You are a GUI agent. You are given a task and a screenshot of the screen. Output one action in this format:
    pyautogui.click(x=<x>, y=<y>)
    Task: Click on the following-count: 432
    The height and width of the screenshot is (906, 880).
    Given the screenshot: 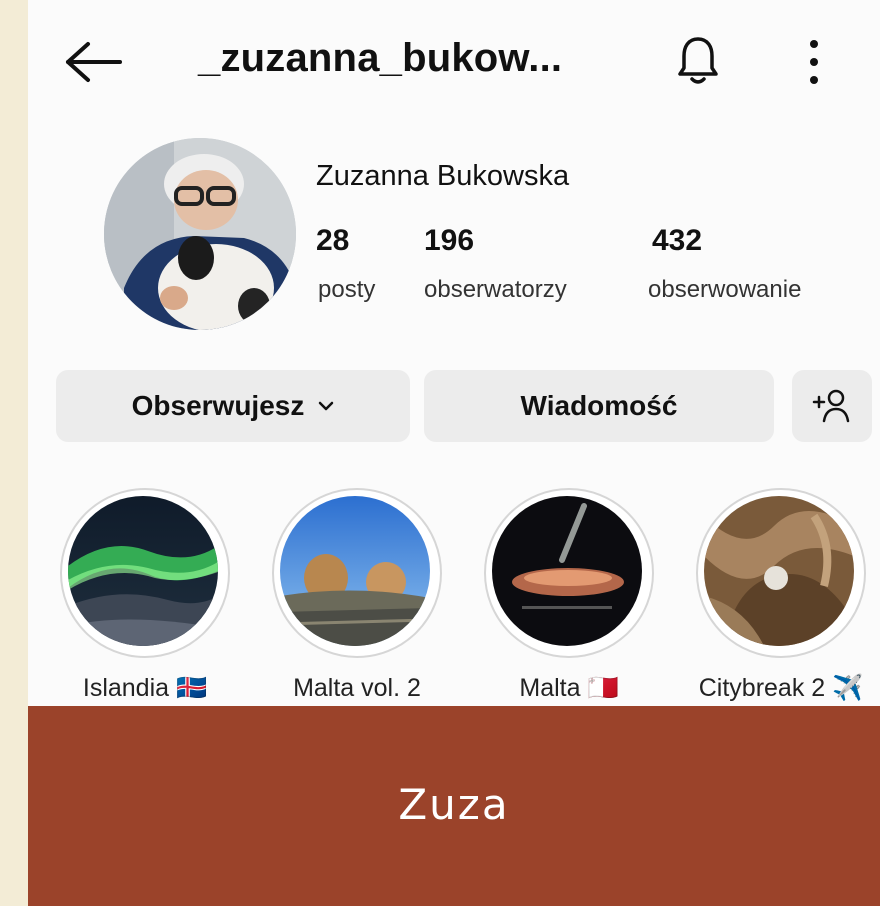 What is the action you would take?
    pyautogui.click(x=677, y=241)
    